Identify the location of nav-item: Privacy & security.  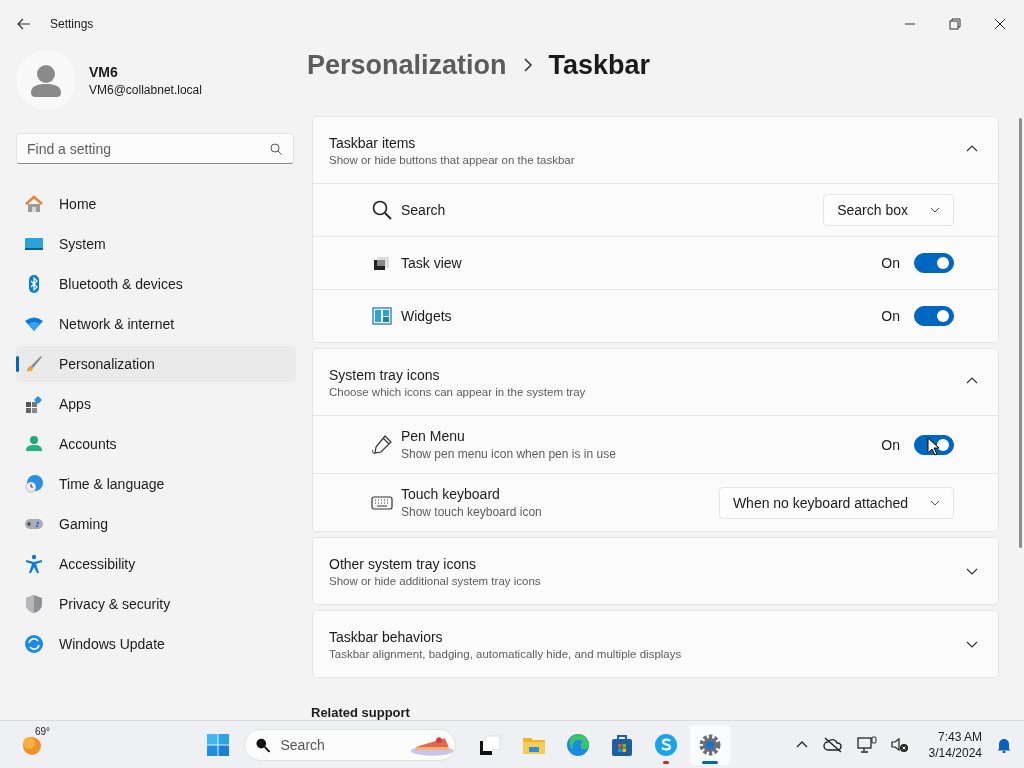
(156, 604).